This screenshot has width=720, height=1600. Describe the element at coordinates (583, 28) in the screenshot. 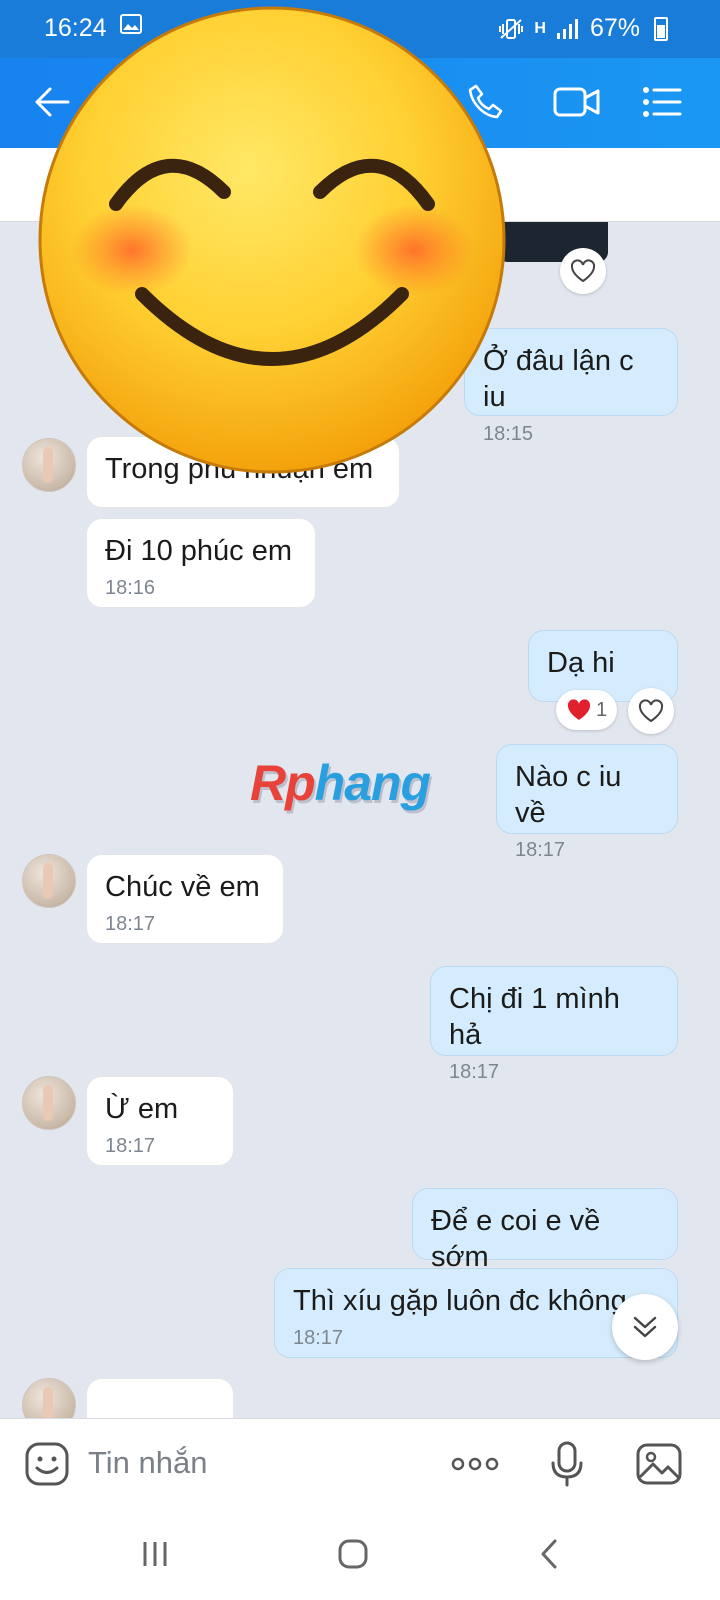

I see `status-right: H 67%` at that location.